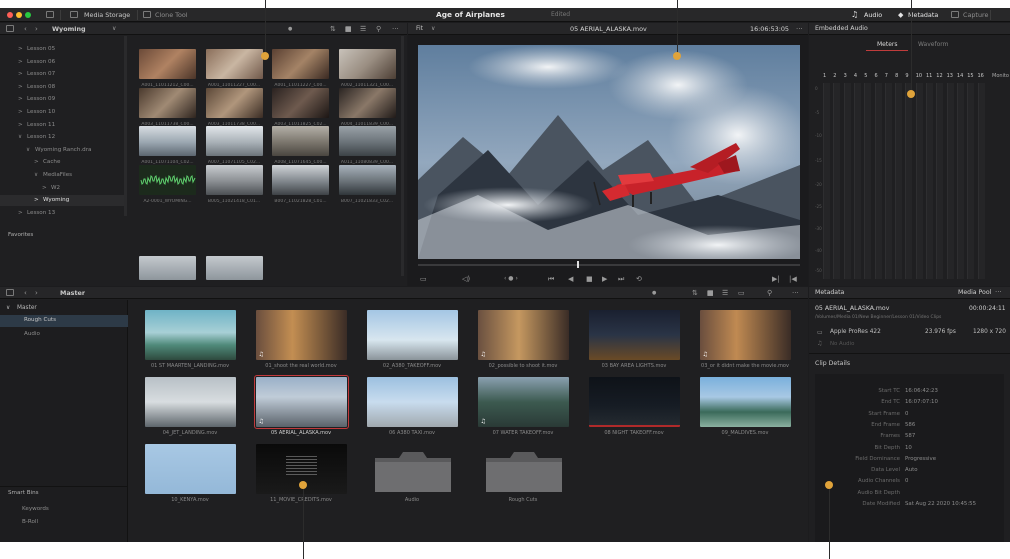 Image resolution: width=1010 pixels, height=559 pixels. Describe the element at coordinates (147, 14) in the screenshot. I see `clone-tool-icon` at that location.